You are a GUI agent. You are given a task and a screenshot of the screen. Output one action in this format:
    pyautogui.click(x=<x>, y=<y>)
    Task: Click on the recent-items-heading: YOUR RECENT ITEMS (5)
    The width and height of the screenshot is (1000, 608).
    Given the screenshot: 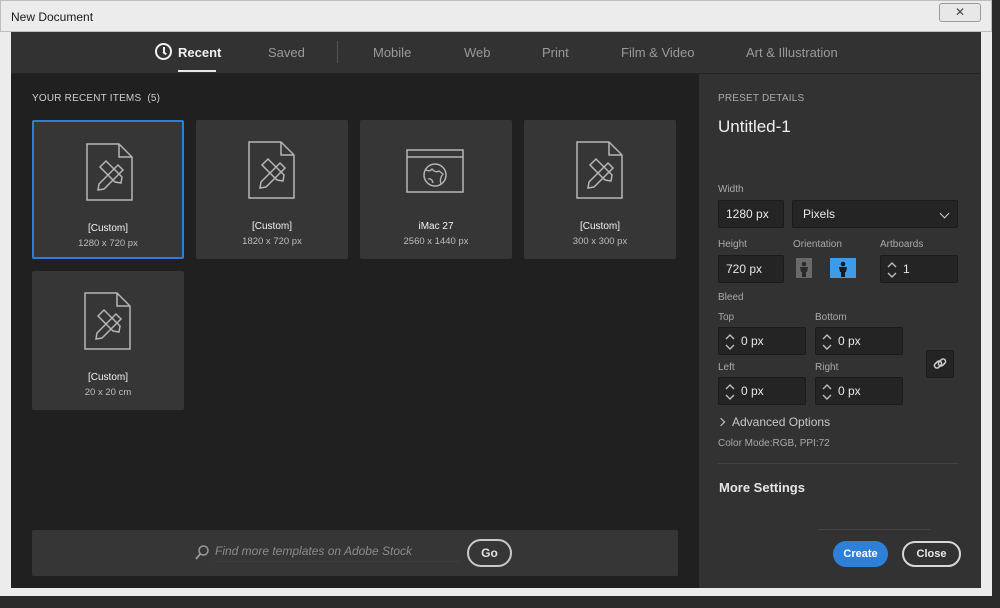 What is the action you would take?
    pyautogui.click(x=96, y=98)
    